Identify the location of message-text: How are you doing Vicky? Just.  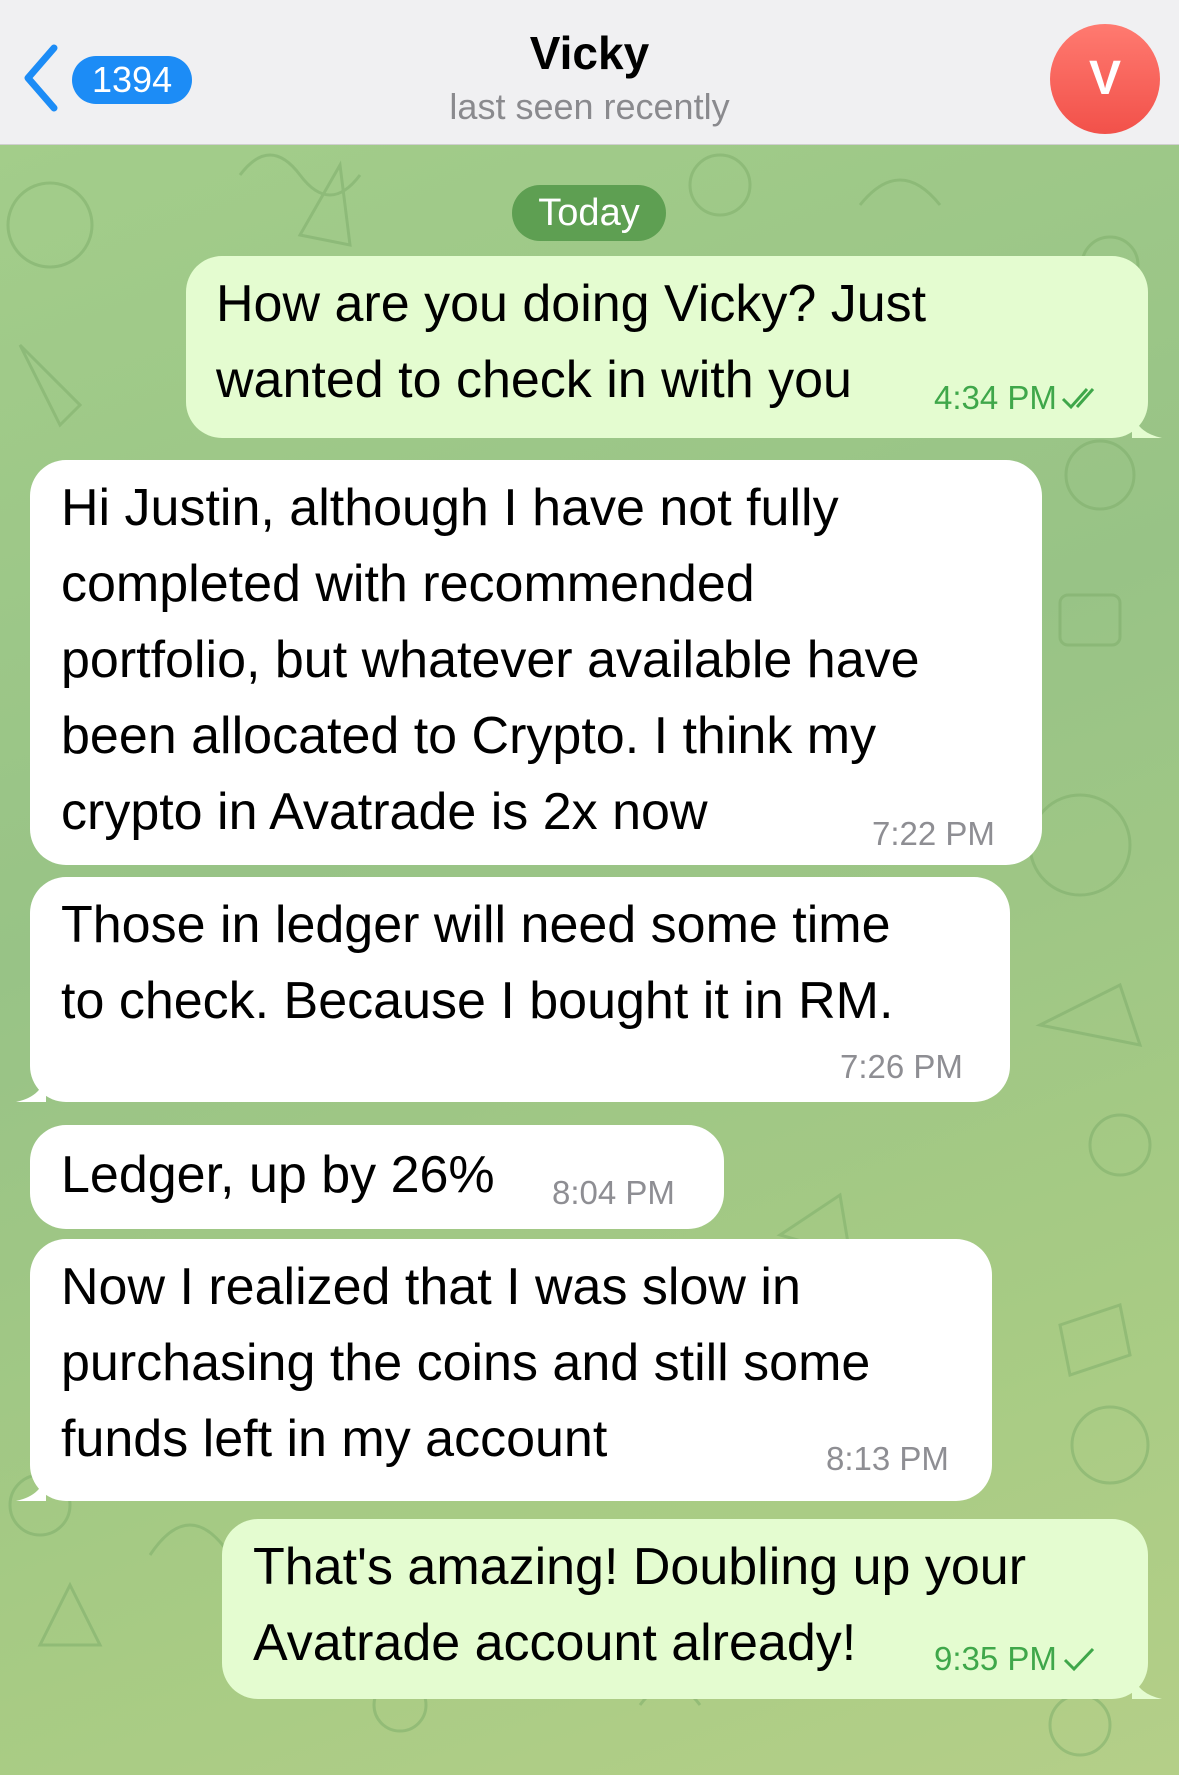
(571, 304).